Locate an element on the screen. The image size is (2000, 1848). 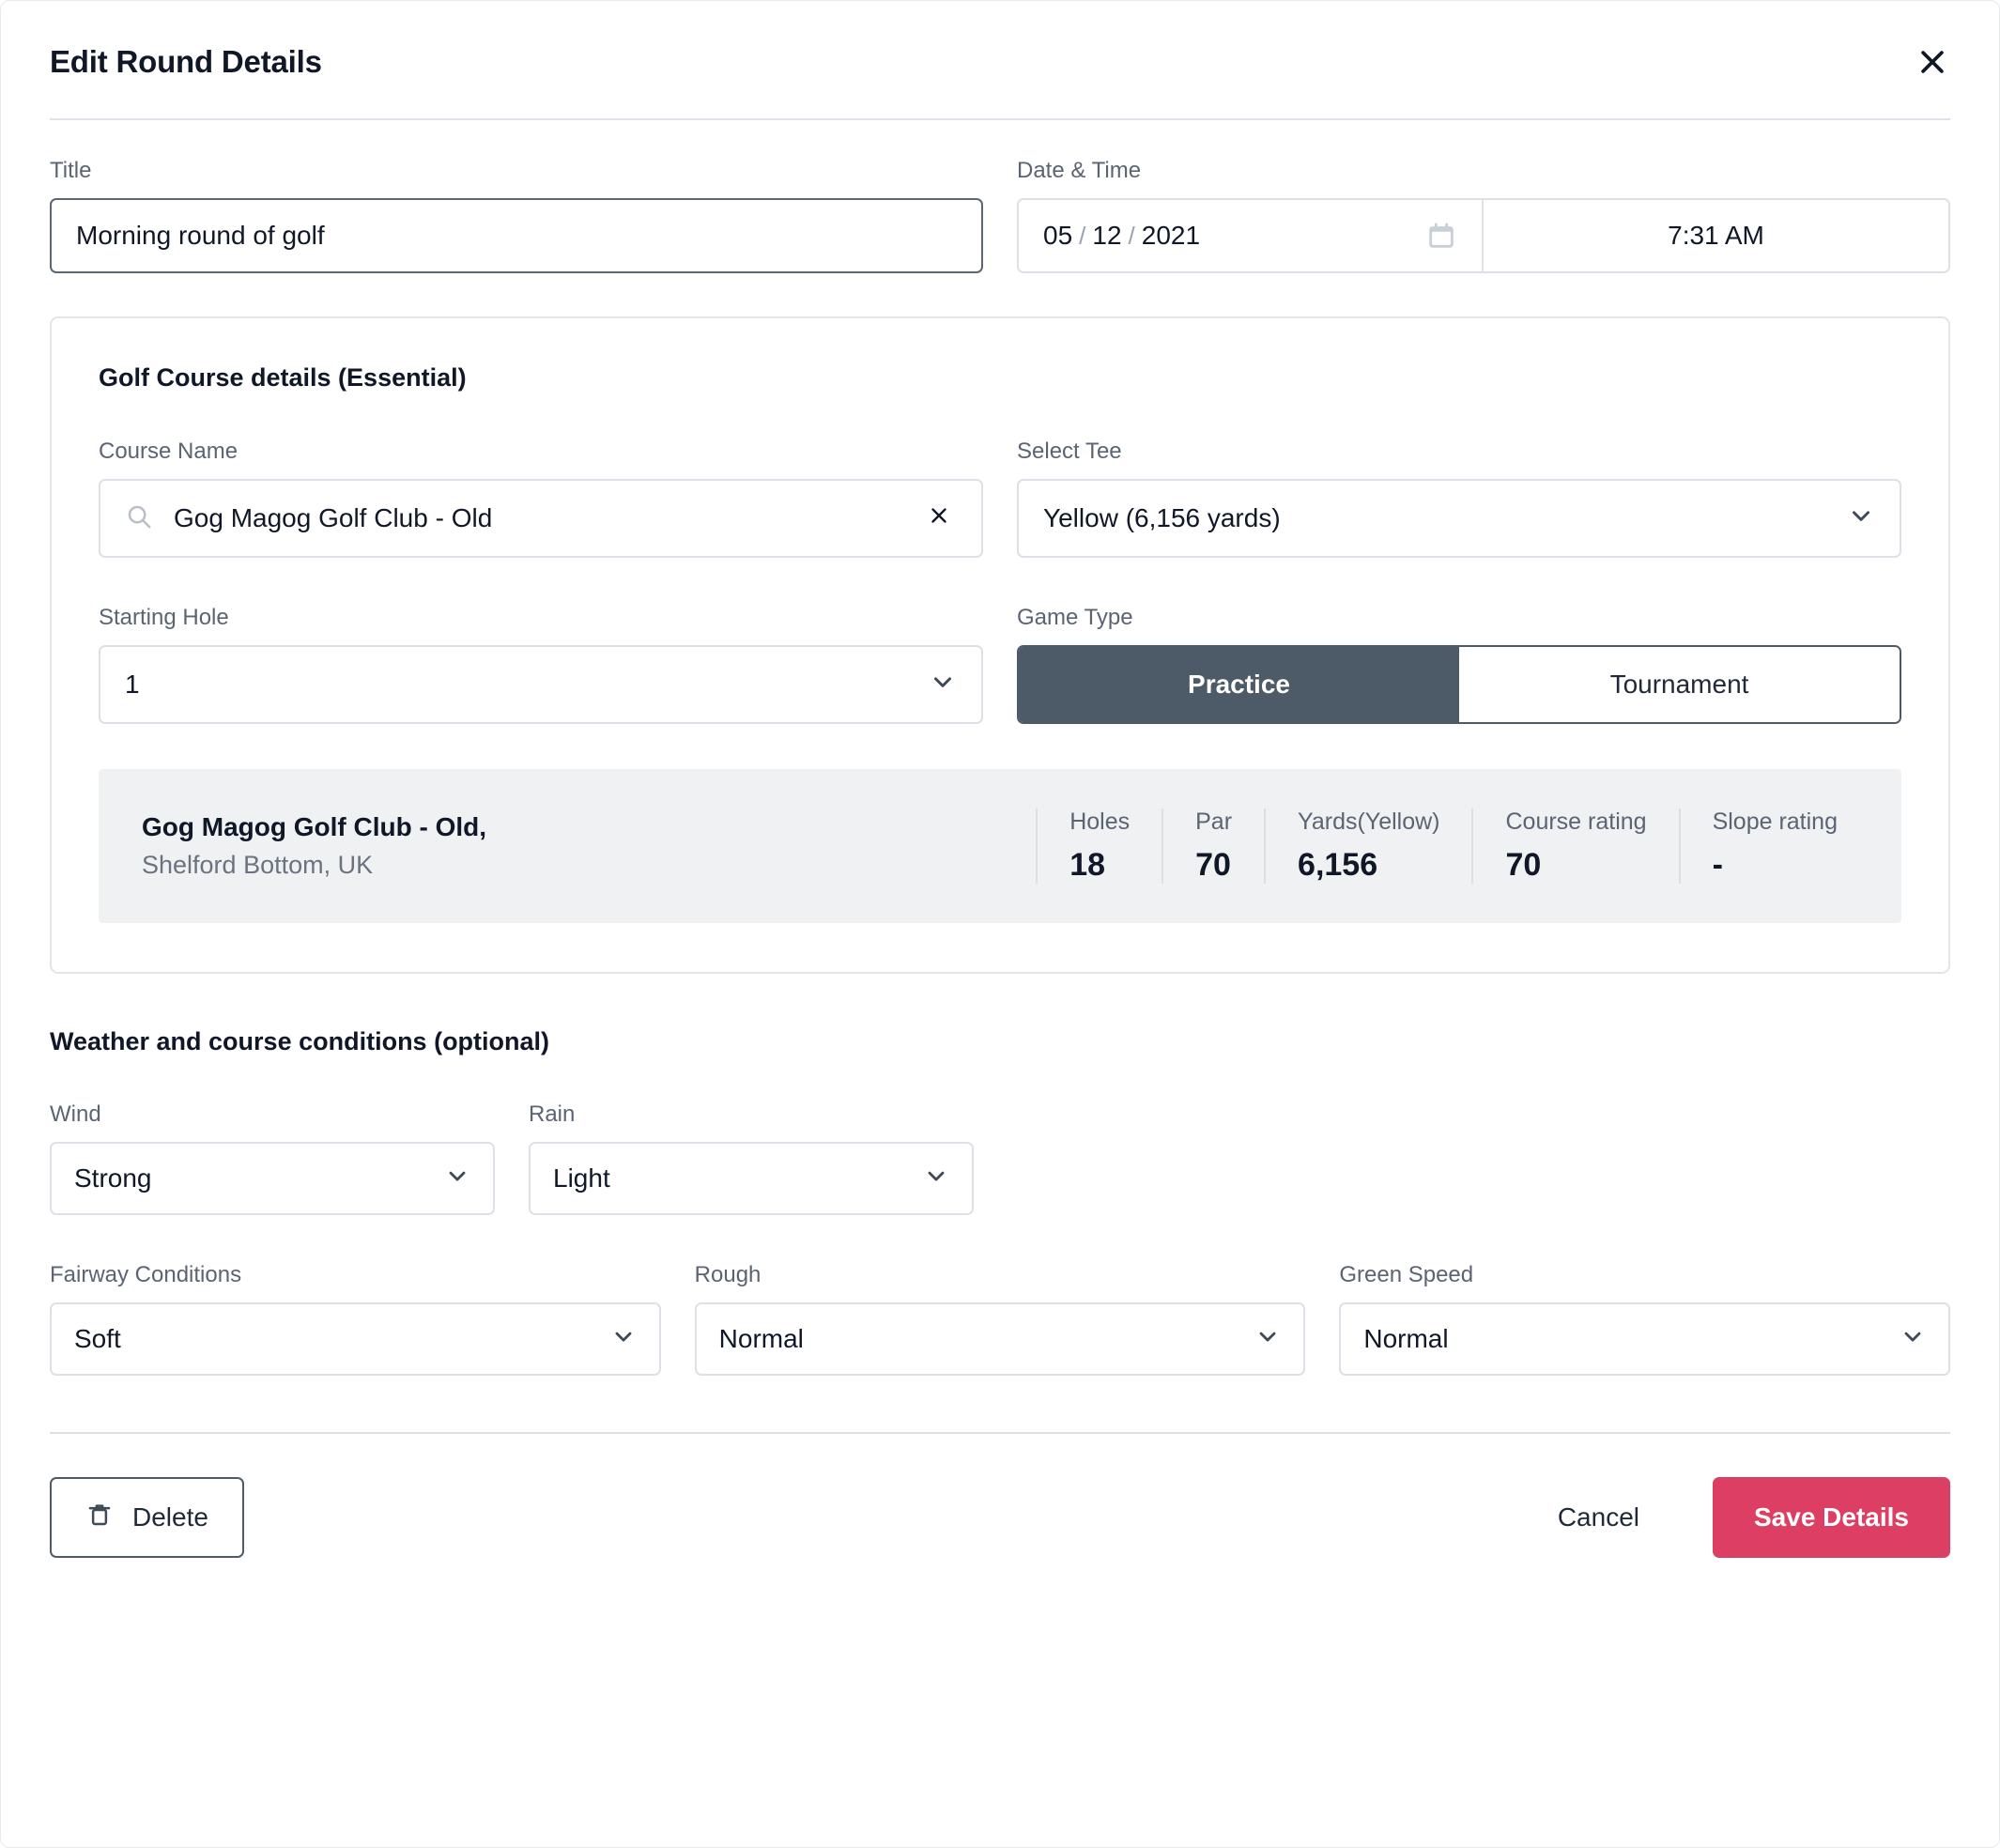
fairway-group: Fairway Conditions Soft is located at coordinates (355, 1319).